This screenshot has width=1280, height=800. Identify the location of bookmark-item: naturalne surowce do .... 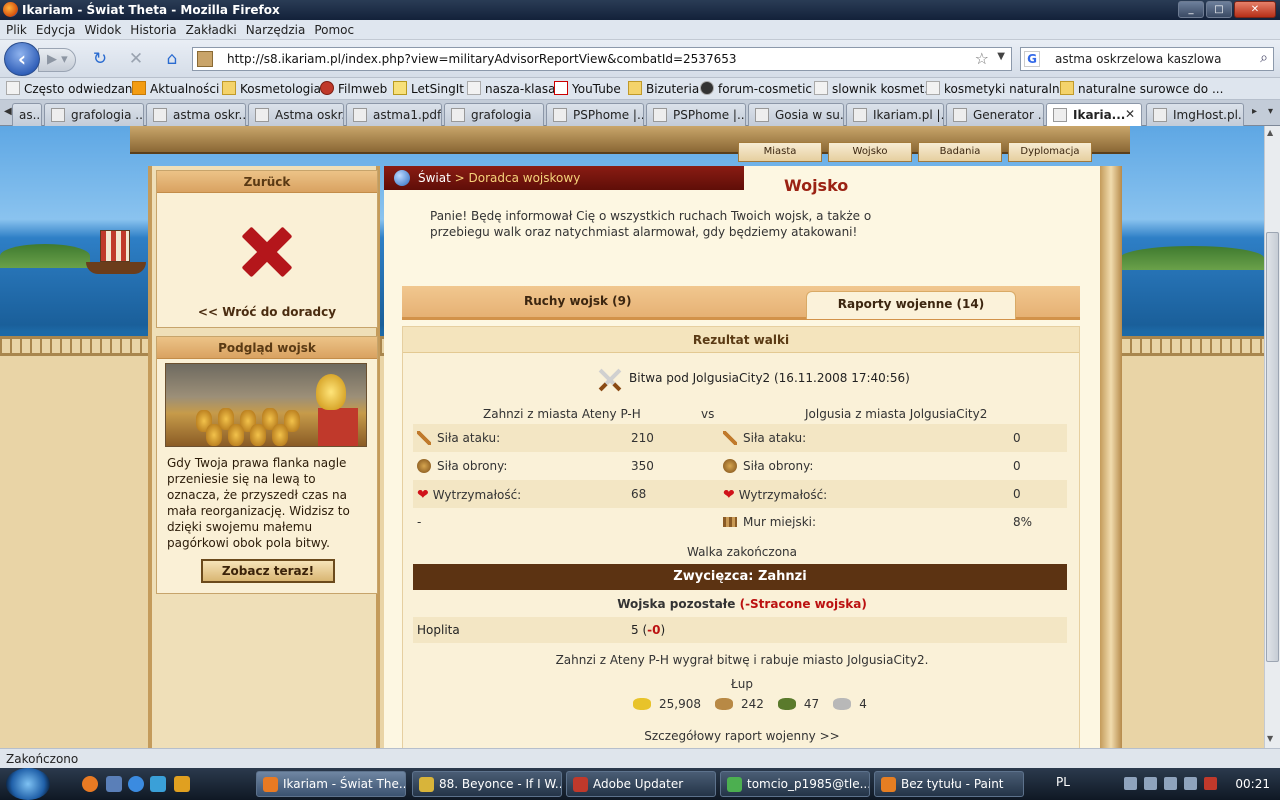
(1141, 88).